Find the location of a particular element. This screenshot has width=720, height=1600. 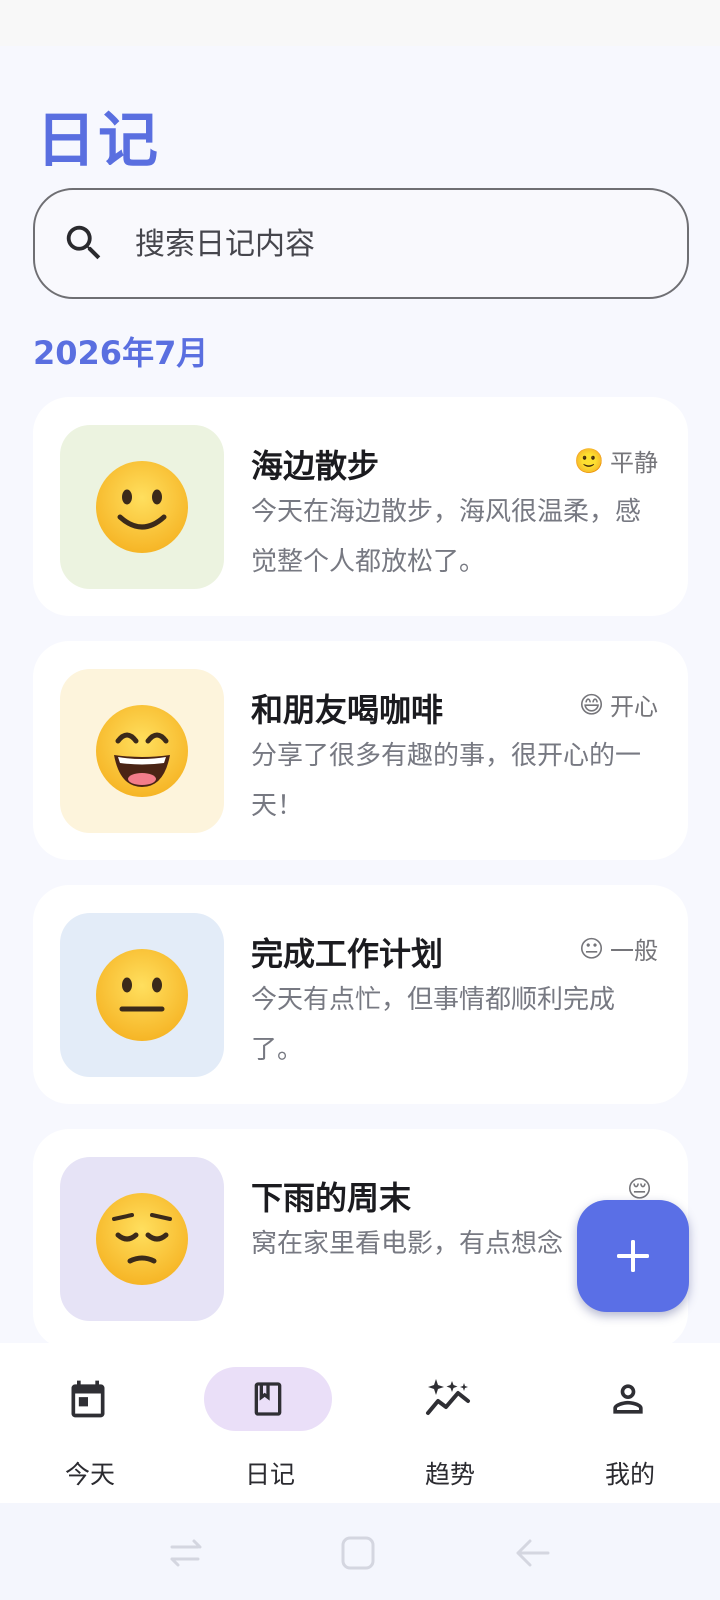

page-title: 日记 is located at coordinates (98, 141).